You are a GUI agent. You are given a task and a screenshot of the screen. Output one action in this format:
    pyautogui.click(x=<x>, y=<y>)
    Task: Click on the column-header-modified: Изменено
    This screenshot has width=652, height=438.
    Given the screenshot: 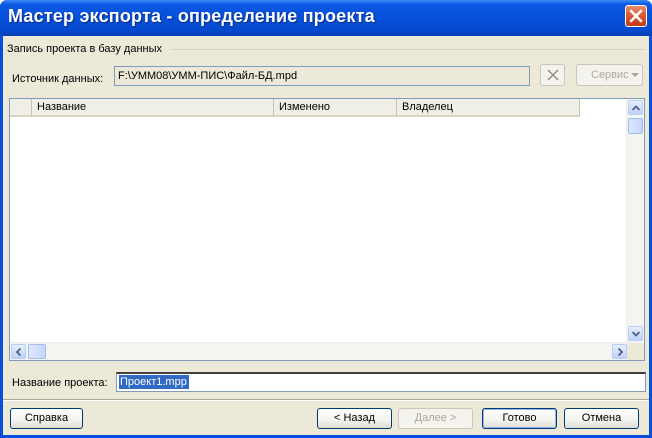 What is the action you would take?
    pyautogui.click(x=335, y=108)
    